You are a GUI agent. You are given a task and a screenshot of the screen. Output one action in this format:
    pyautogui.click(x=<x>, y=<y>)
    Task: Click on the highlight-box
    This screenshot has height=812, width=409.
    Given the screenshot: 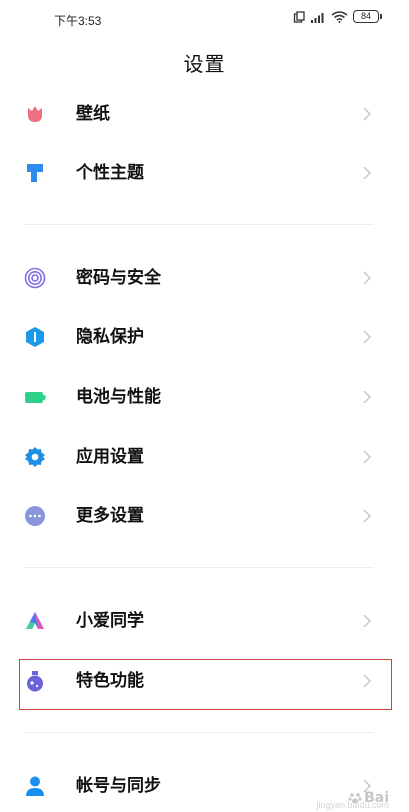 What is the action you would take?
    pyautogui.click(x=205, y=684)
    